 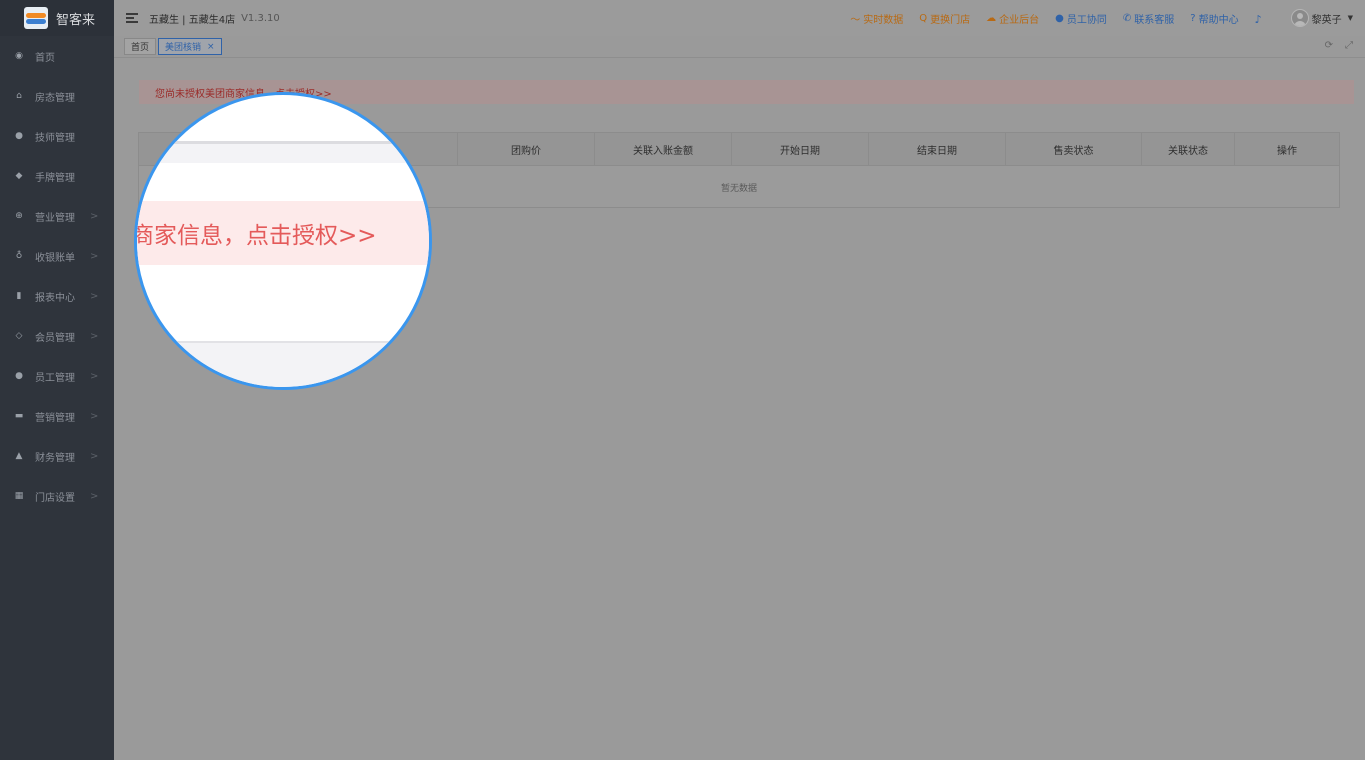 I want to click on sidebar-item-11: ▦ 门店设置 >, so click(x=57, y=496).